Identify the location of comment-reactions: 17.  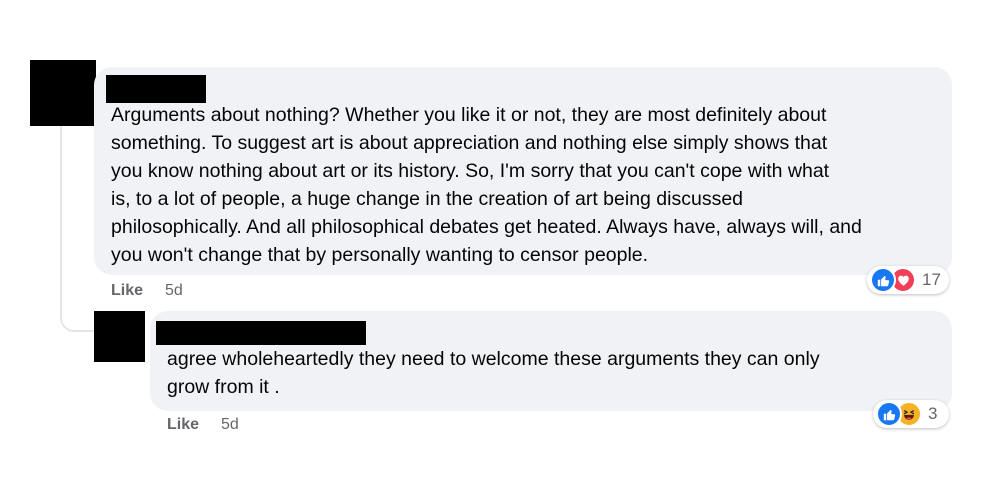
(908, 280).